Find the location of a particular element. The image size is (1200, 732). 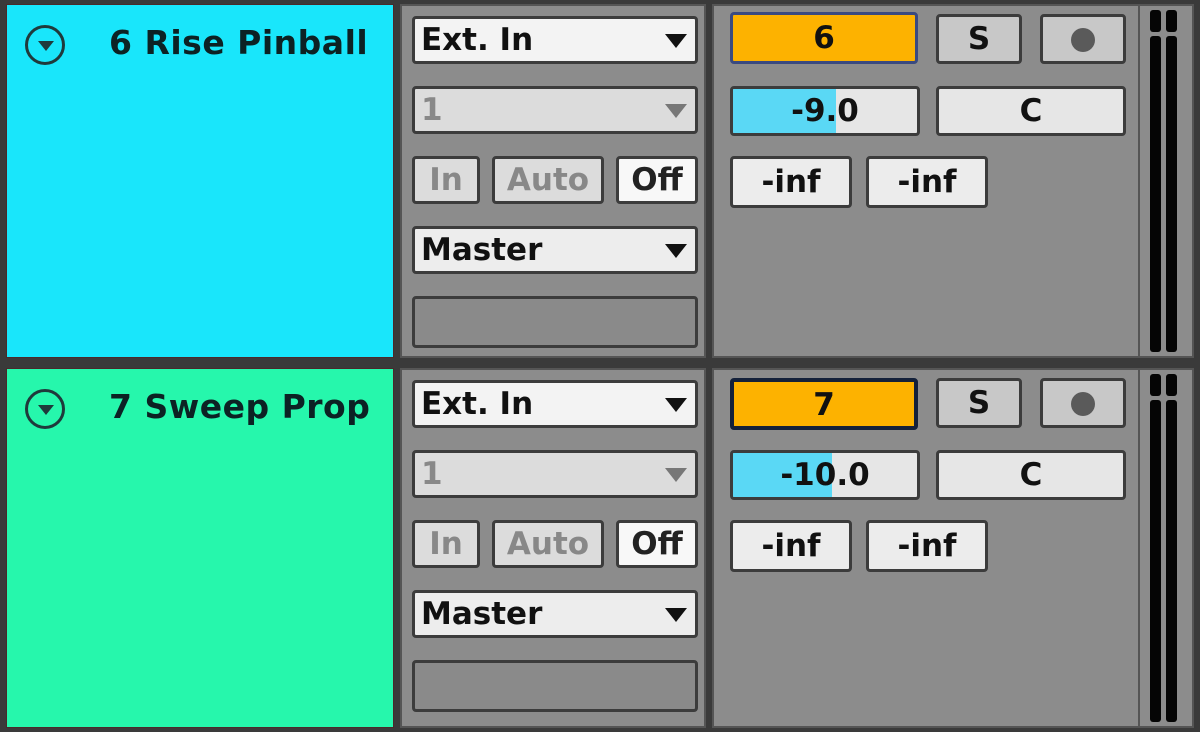

track-name: 6 Rise Pinball is located at coordinates (238, 42).